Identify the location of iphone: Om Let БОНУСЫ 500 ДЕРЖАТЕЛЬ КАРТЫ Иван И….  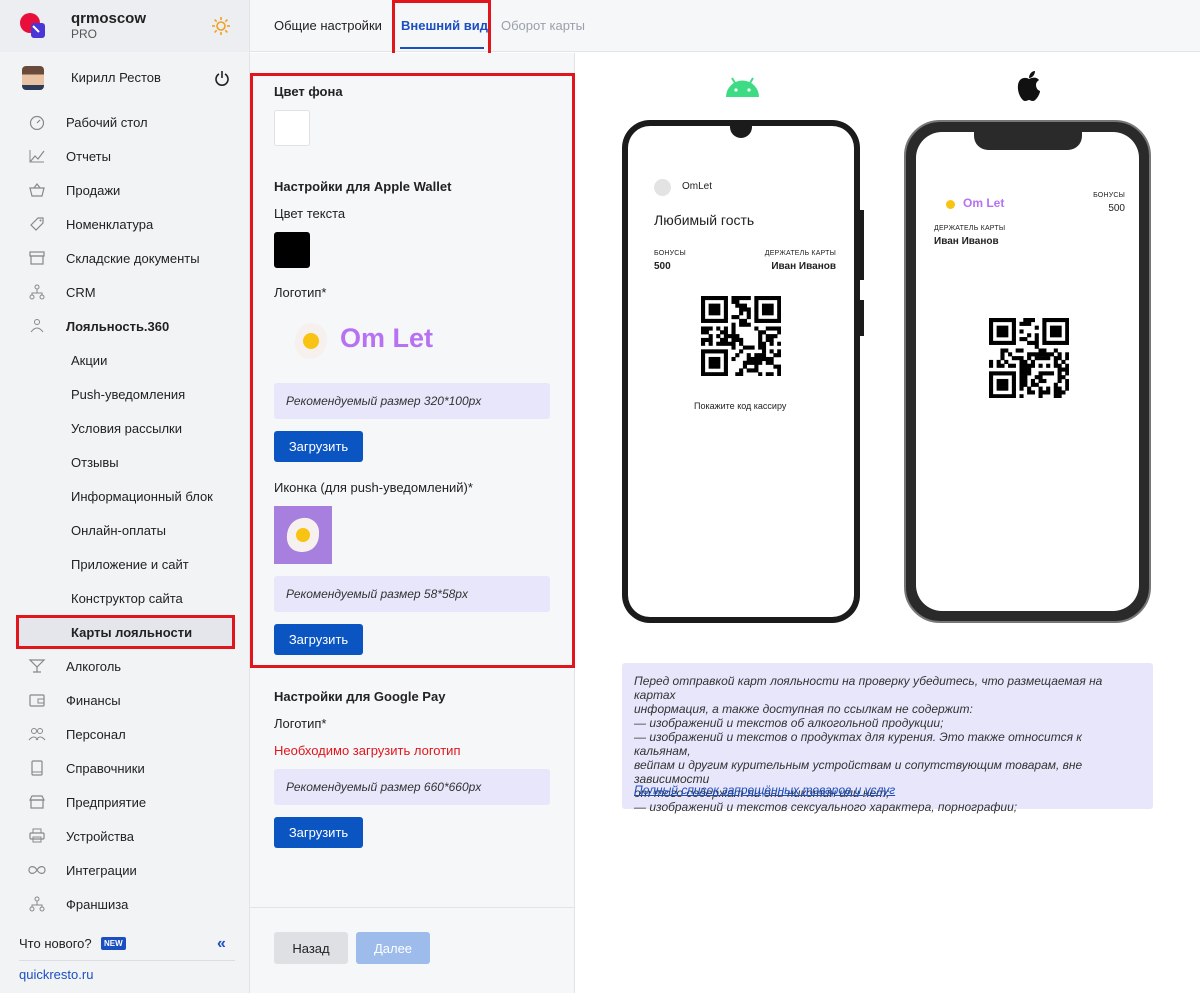
(1027, 371).